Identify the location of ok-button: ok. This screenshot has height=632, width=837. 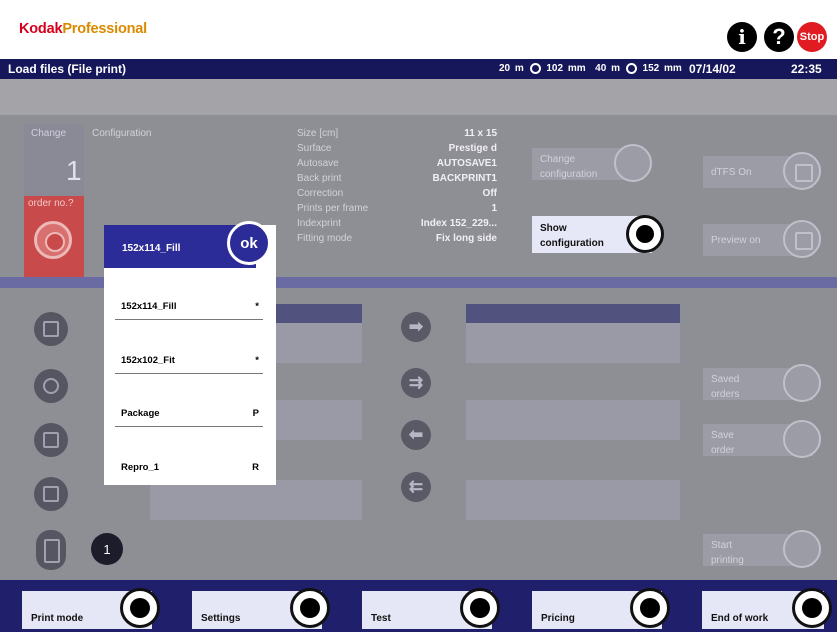
(249, 243).